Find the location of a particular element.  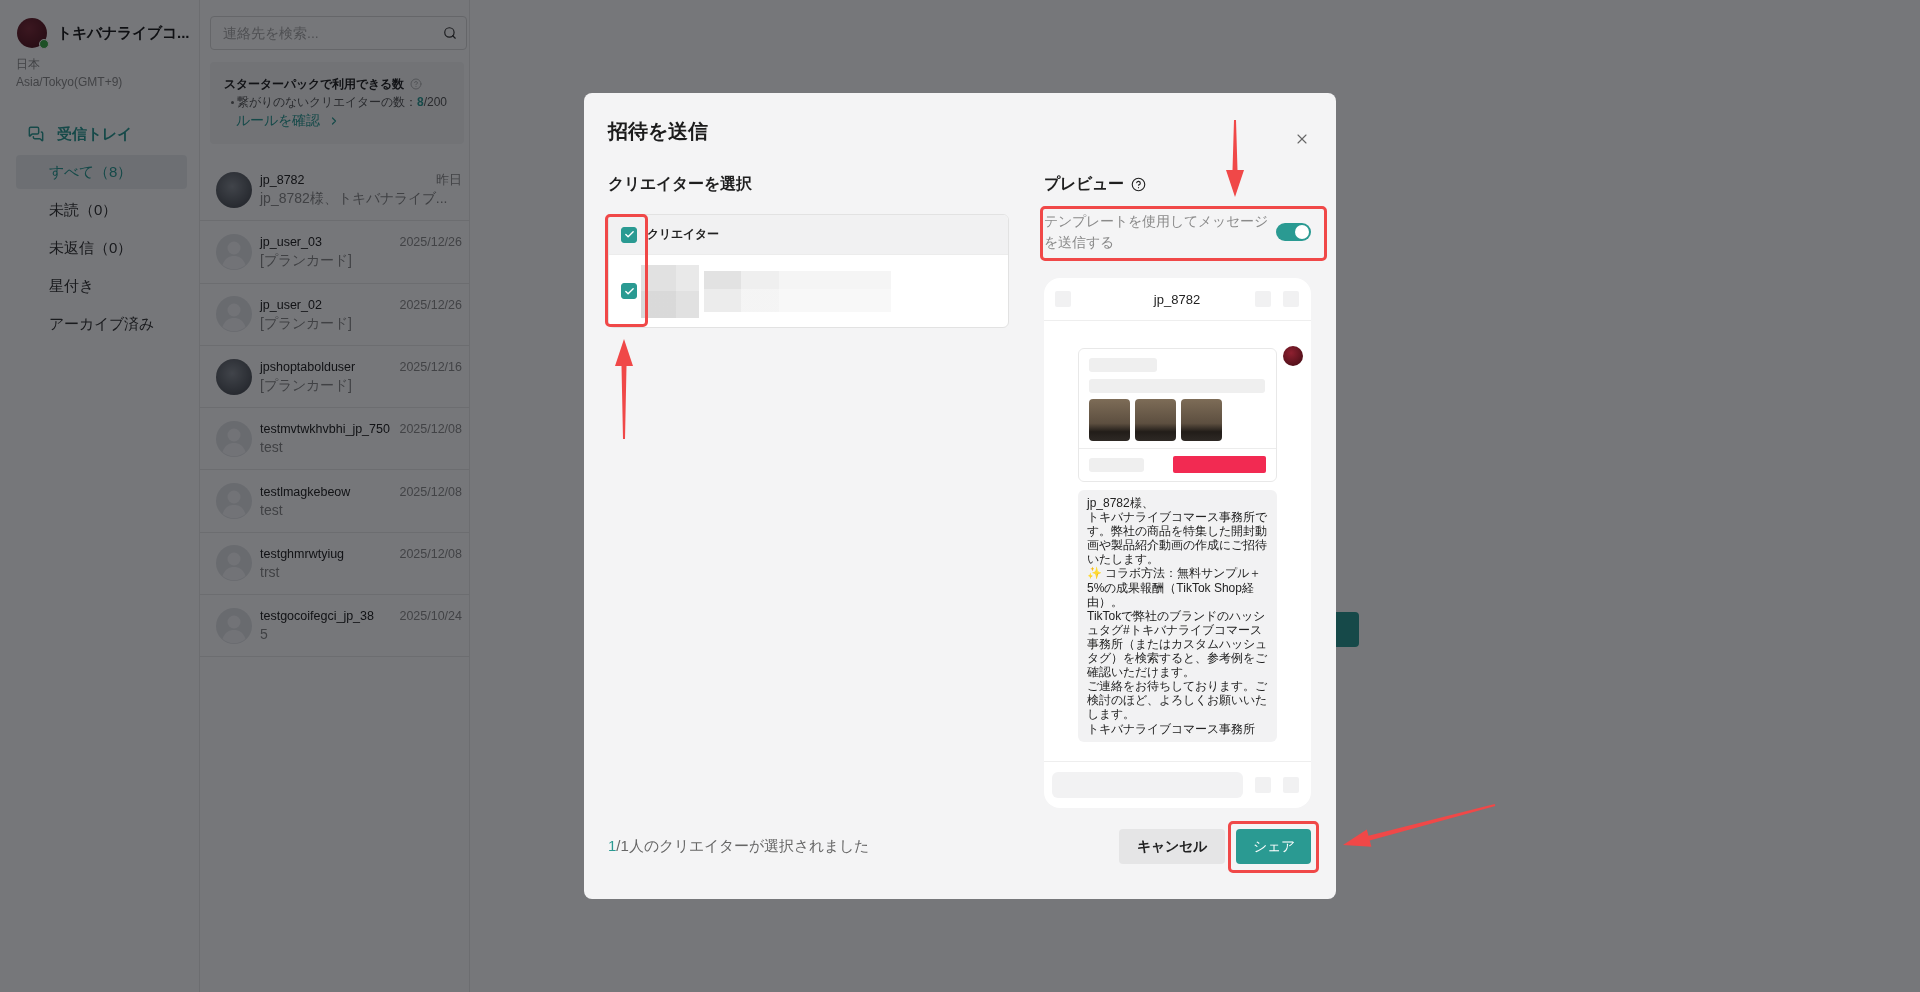

redacted-avatar is located at coordinates (670, 291).